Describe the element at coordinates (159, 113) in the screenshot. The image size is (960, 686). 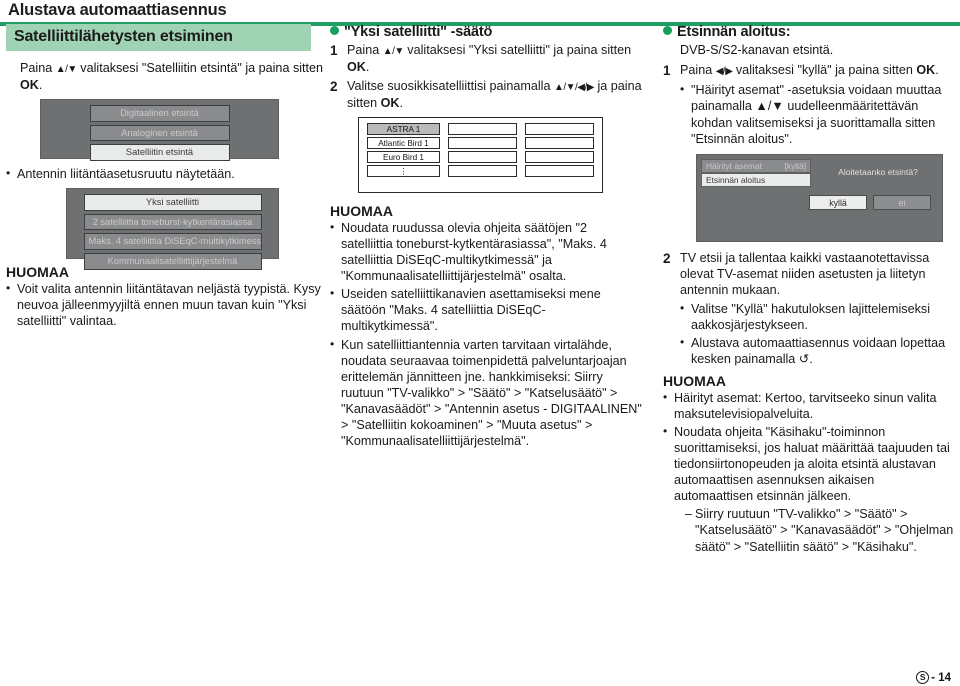
I see `osd-item-digital-search: Digitaalinen etsintä` at that location.